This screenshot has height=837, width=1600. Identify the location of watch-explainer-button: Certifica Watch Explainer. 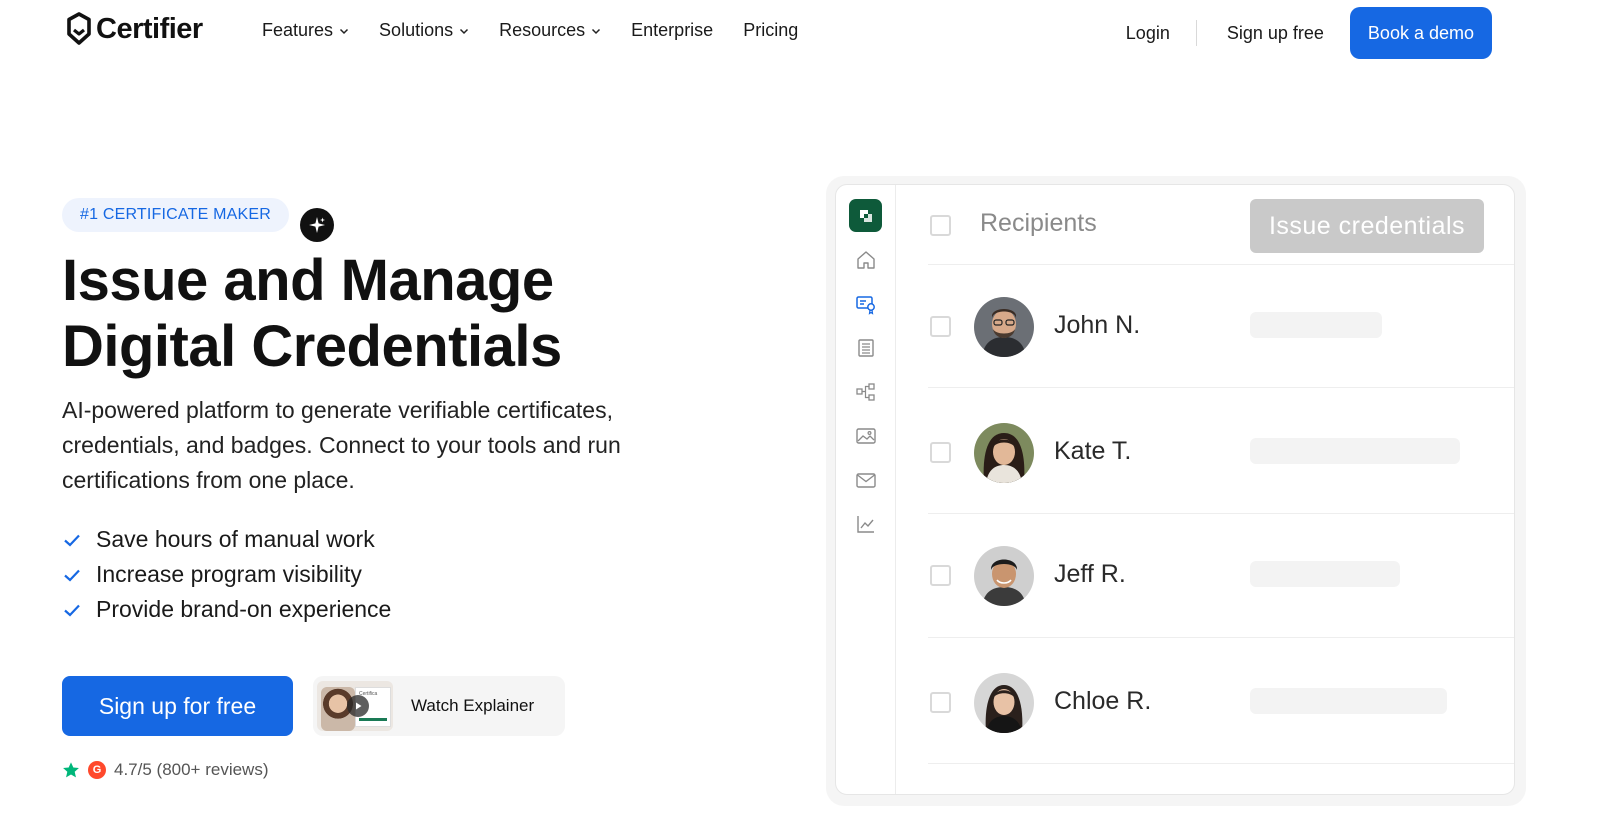
(439, 706).